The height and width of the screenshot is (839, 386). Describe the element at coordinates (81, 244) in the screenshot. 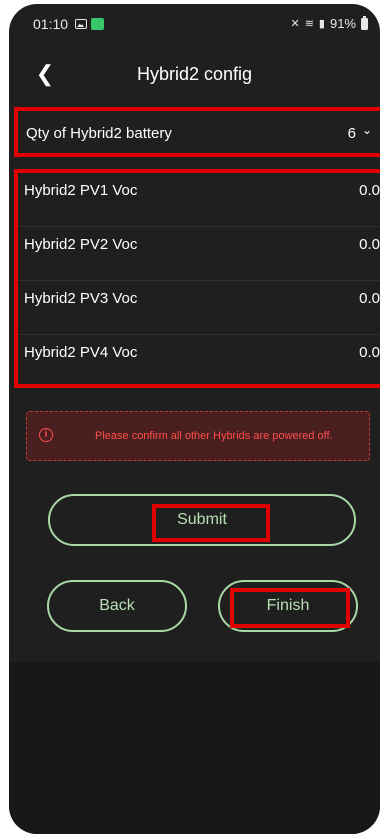

I see `pv2-label: Hybrid2 PV2 Voc` at that location.